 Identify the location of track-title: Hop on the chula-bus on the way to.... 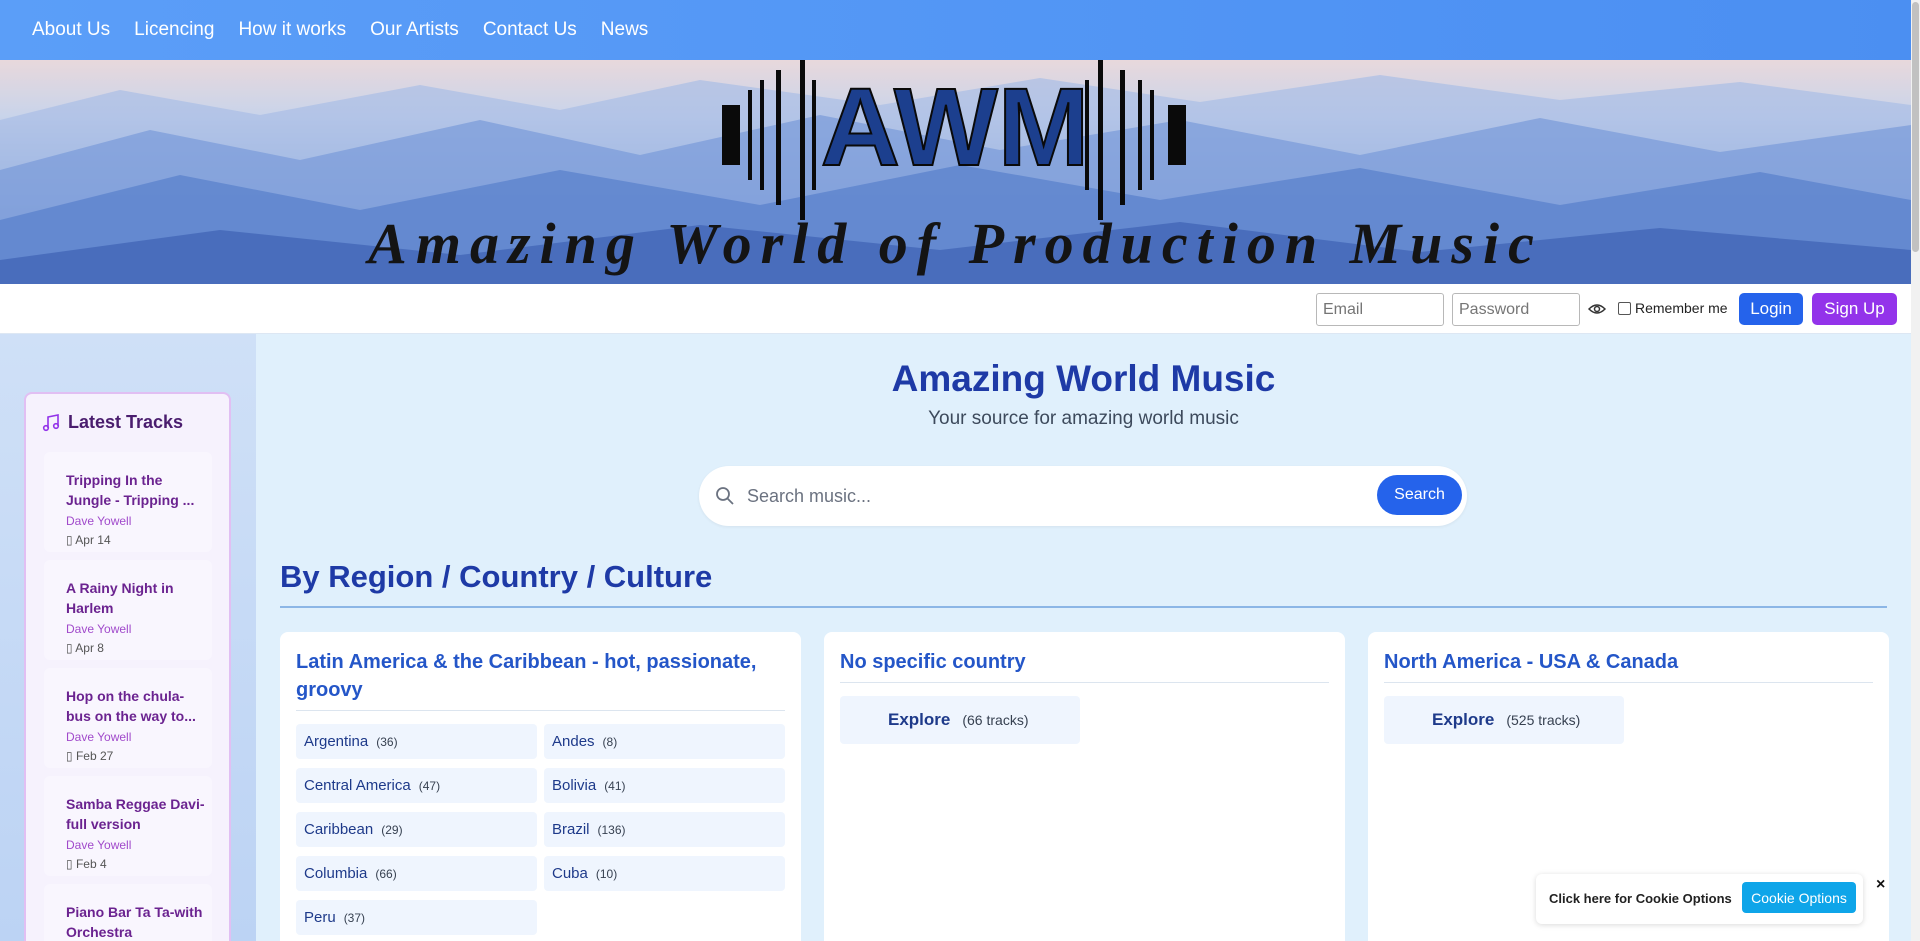
(137, 706).